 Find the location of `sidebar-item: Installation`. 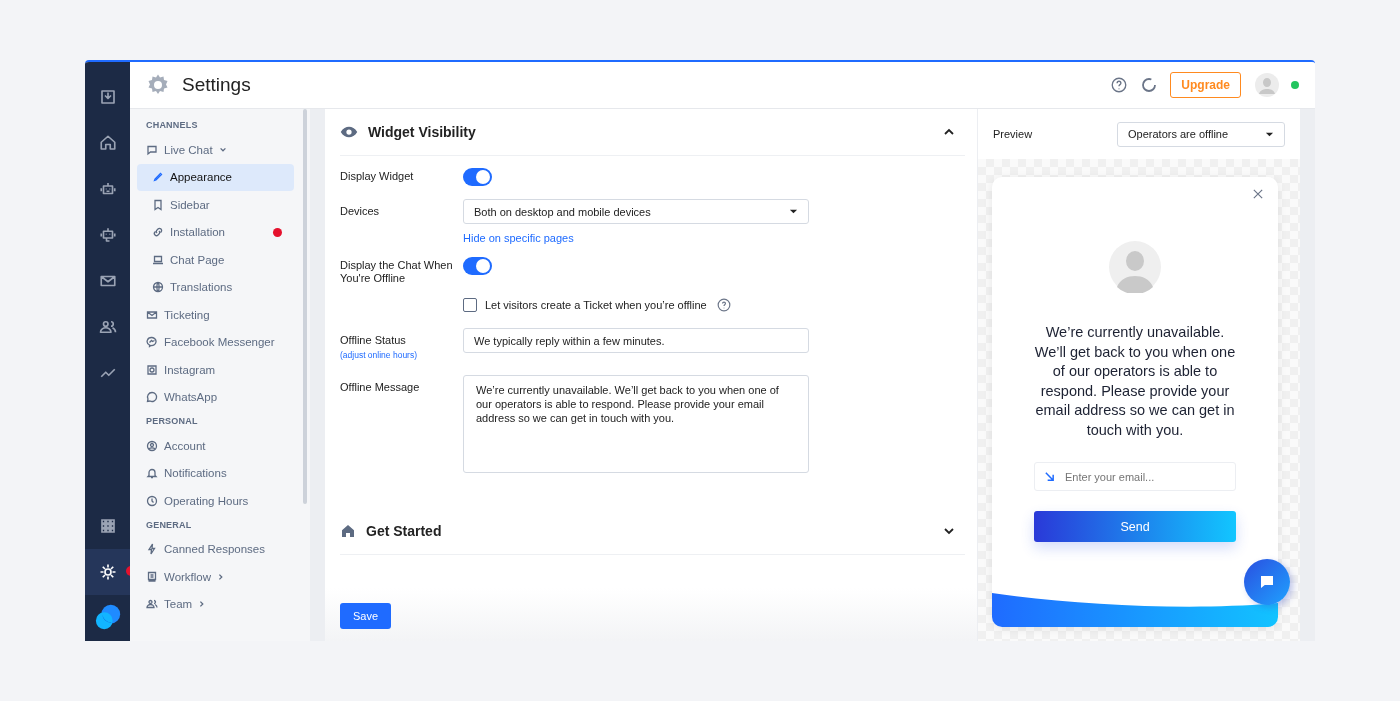

sidebar-item: Installation is located at coordinates (215, 232).